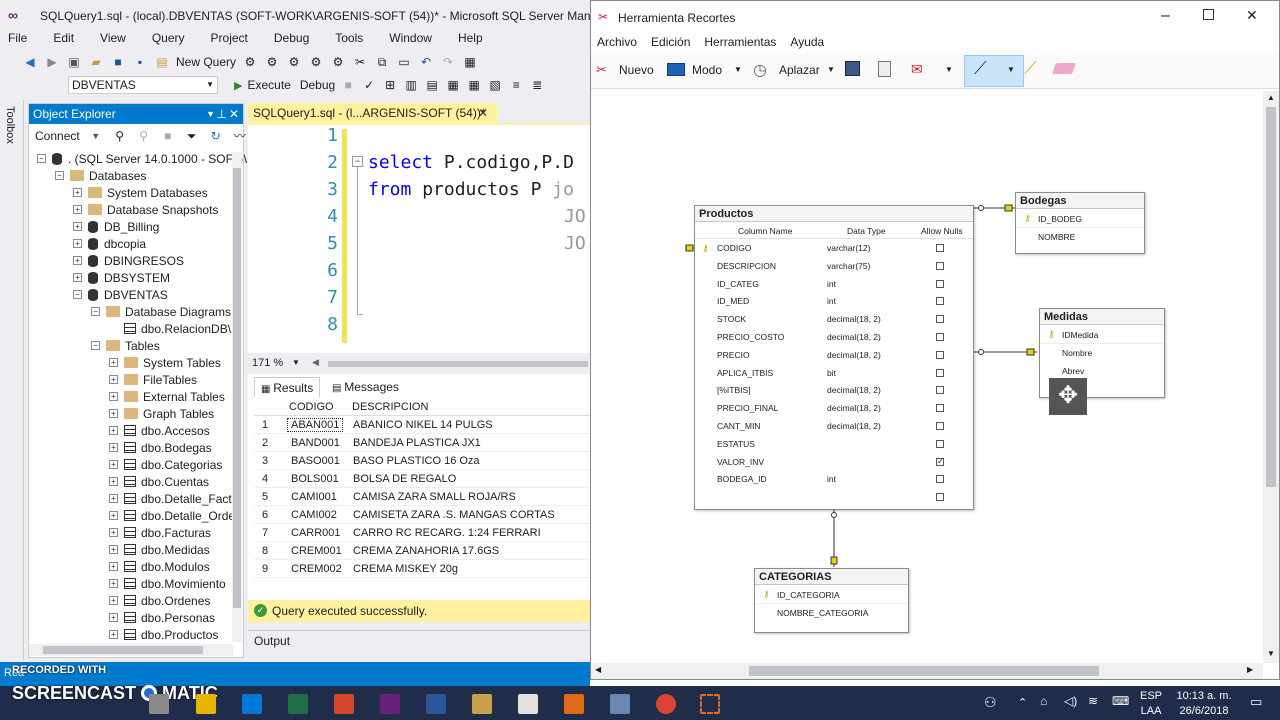 Image resolution: width=1280 pixels, height=720 pixels. What do you see at coordinates (315, 443) in the screenshot?
I see `cell-codigo: BAND001` at bounding box center [315, 443].